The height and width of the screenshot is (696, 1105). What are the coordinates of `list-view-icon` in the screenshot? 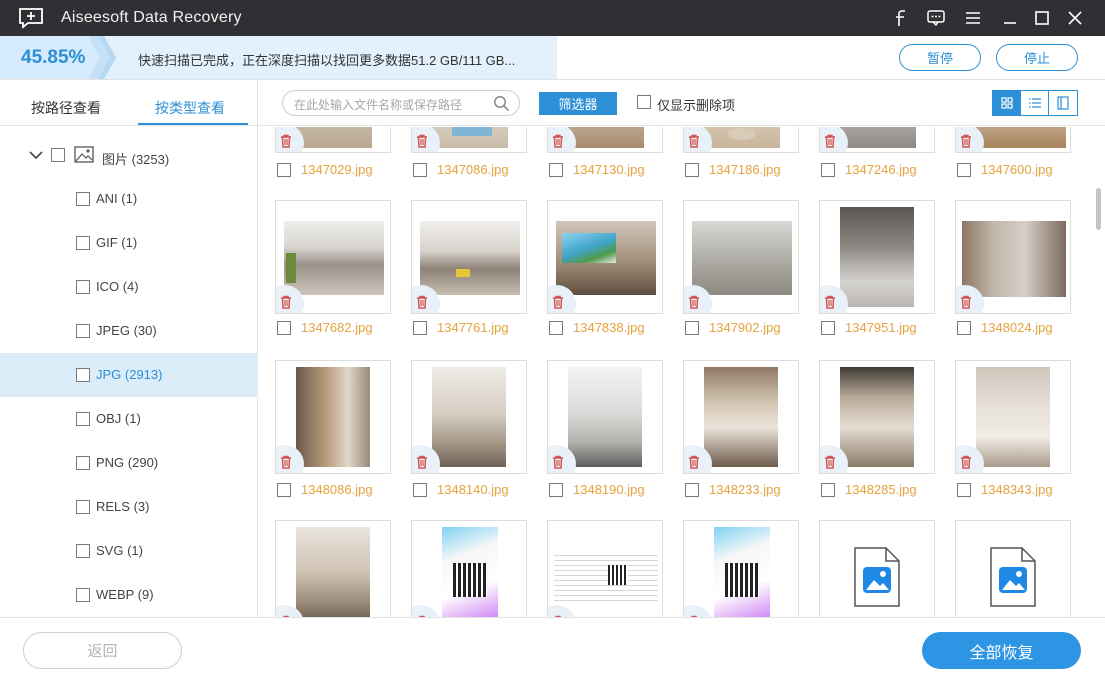 It's located at (1035, 103).